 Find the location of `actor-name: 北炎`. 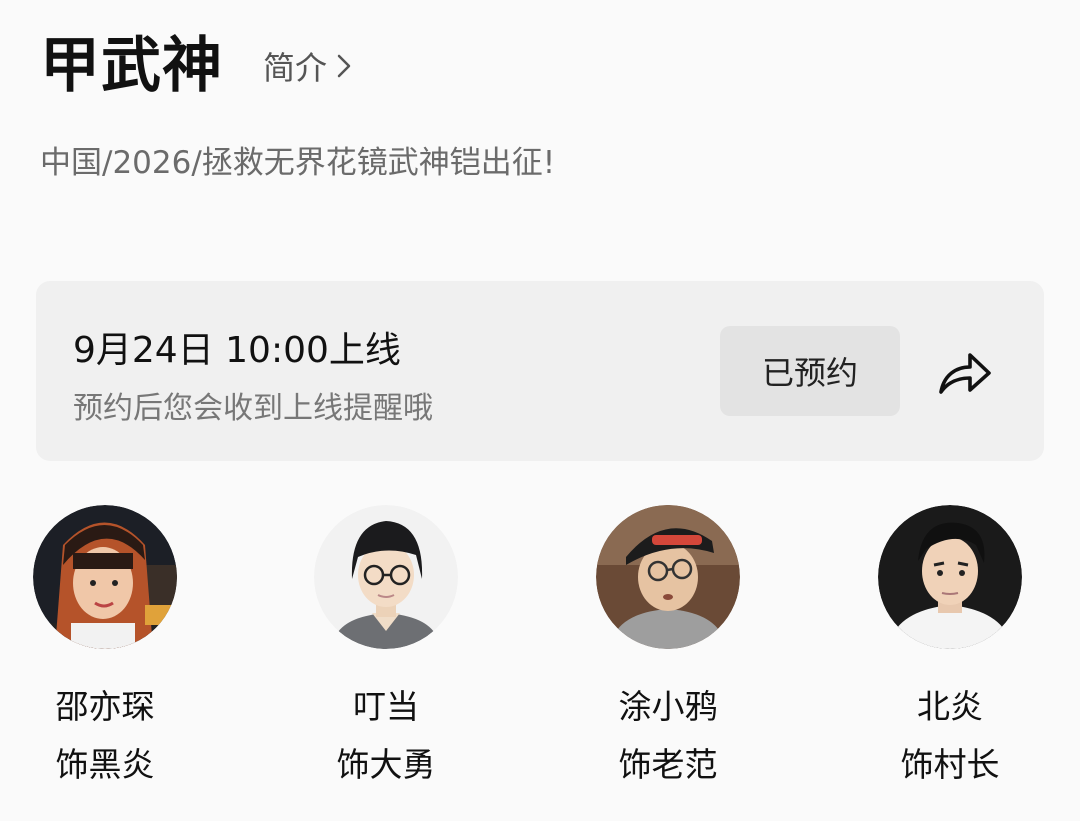

actor-name: 北炎 is located at coordinates (950, 706).